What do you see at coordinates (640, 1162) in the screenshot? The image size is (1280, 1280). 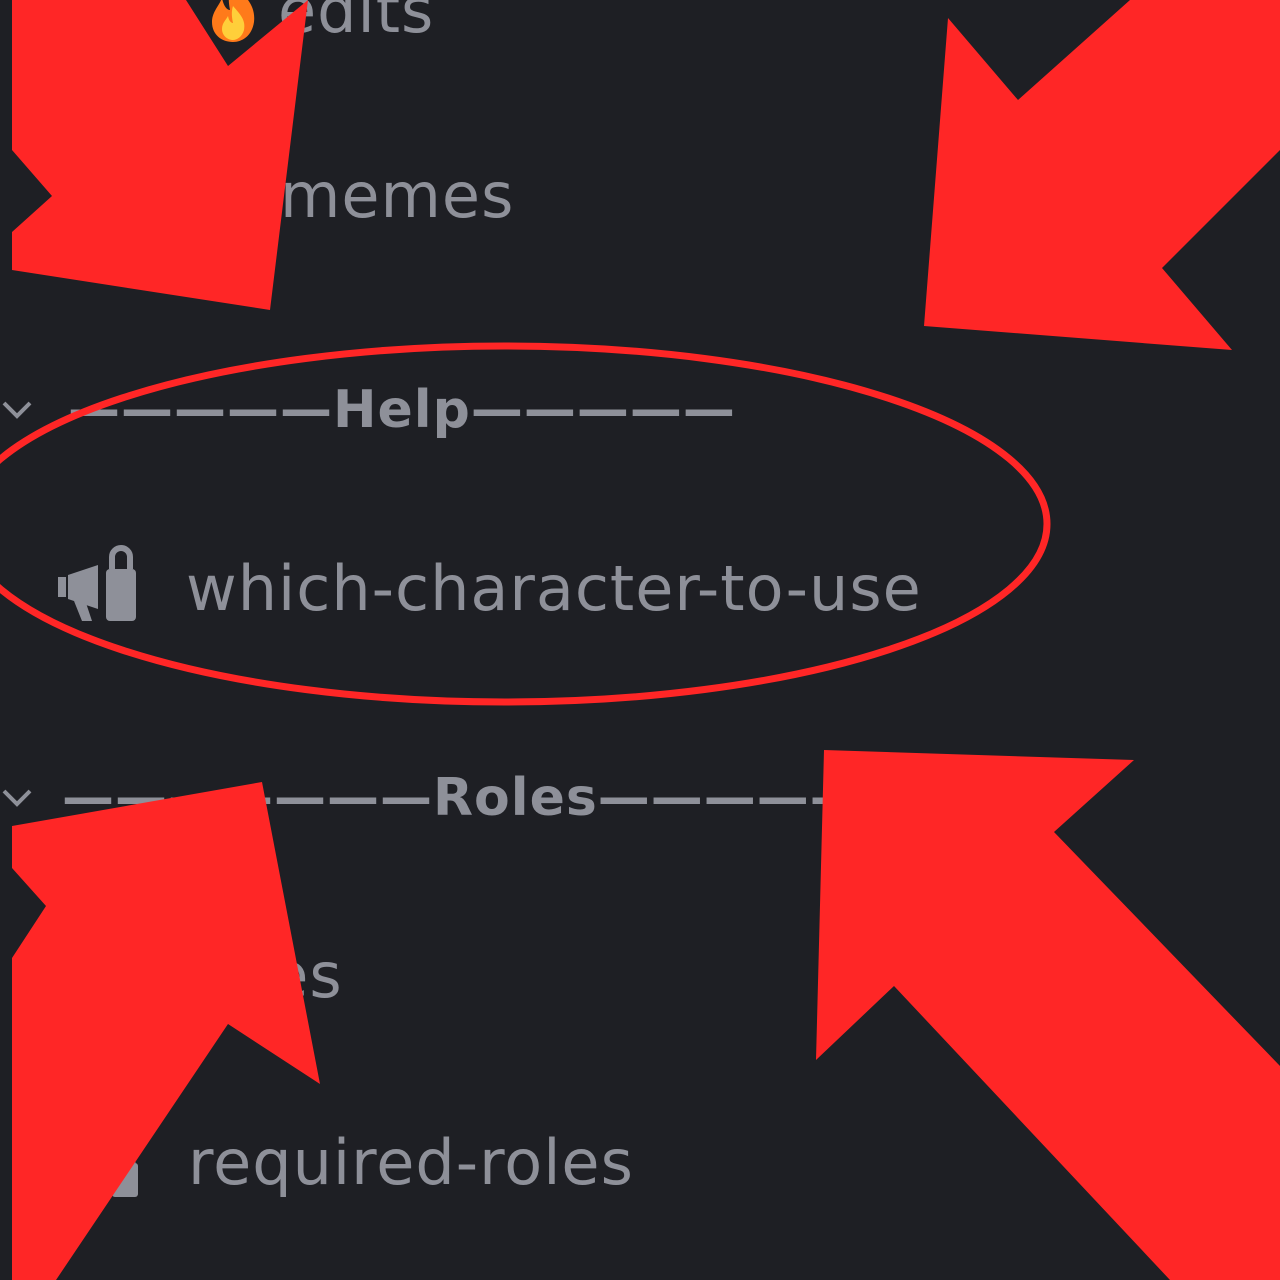 I see `channel-item-required-roles: required-roles` at bounding box center [640, 1162].